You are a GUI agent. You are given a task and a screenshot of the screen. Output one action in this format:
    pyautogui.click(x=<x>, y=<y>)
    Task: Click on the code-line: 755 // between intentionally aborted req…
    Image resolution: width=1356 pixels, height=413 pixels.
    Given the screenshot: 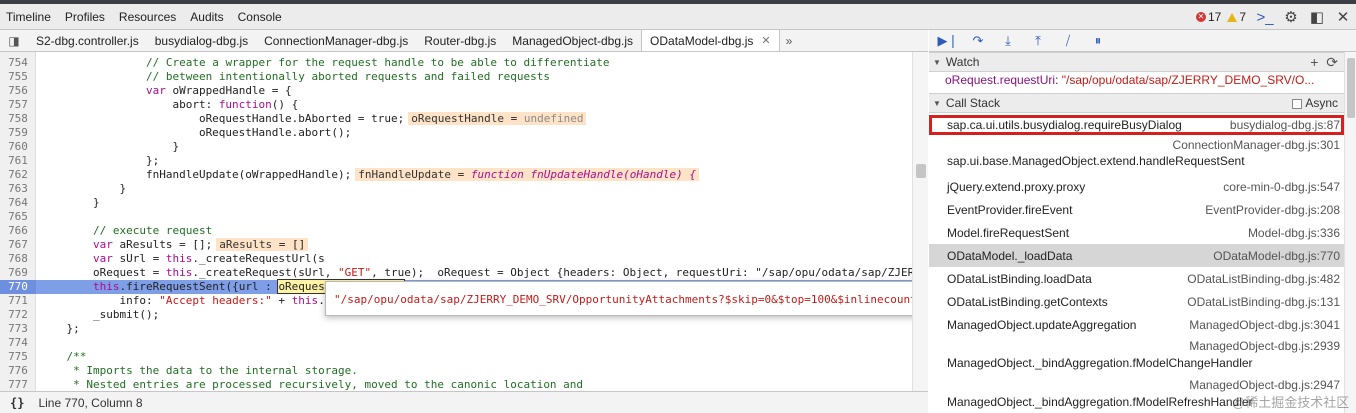 What is the action you would take?
    pyautogui.click(x=456, y=77)
    